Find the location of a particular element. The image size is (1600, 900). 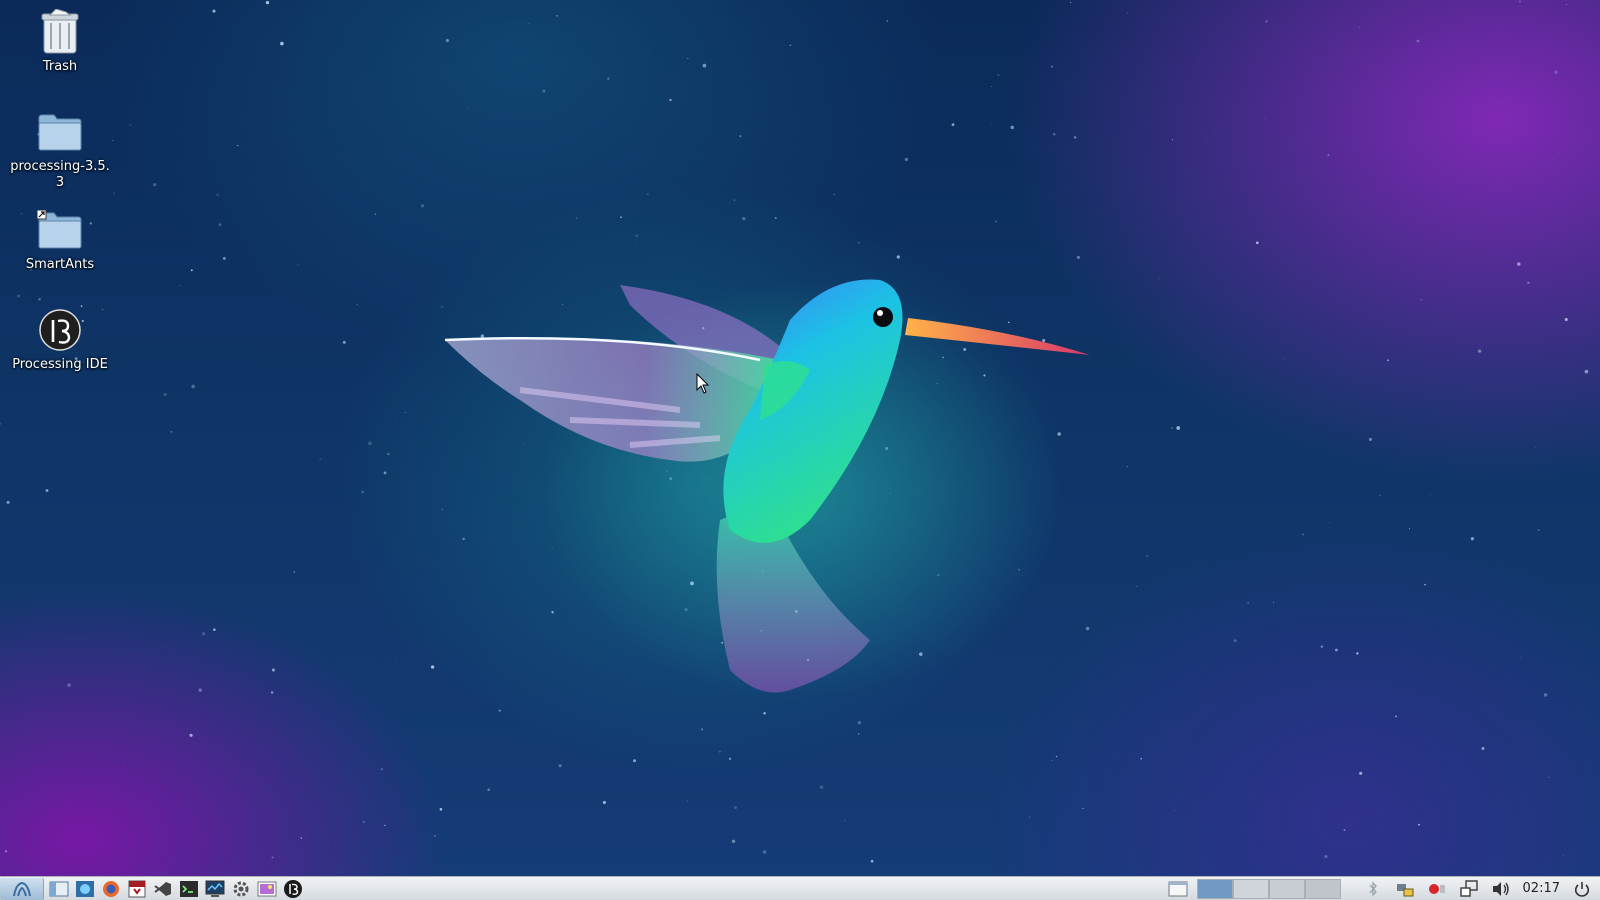

terminal-launcher is located at coordinates (189, 889).